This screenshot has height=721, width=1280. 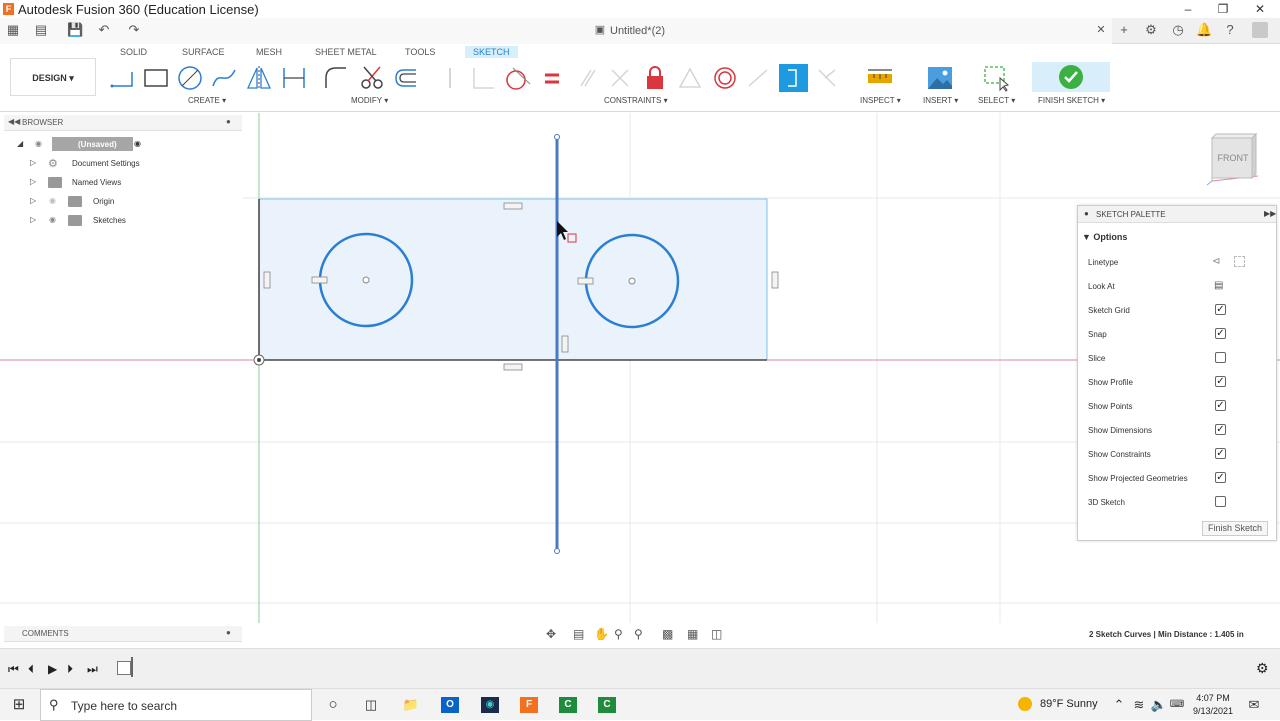 What do you see at coordinates (20, 143) in the screenshot?
I see `collapse-triangle-icon: ◢` at bounding box center [20, 143].